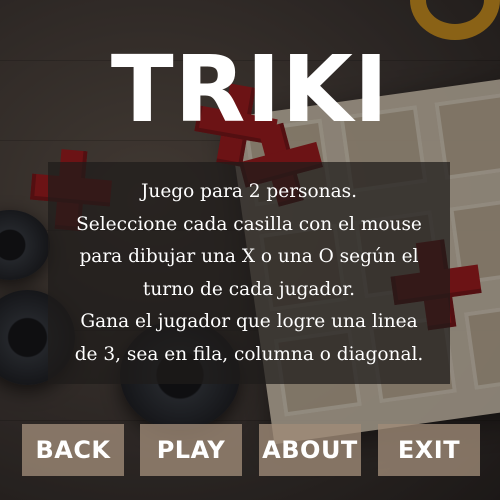 Image resolution: width=500 pixels, height=500 pixels. What do you see at coordinates (249, 256) in the screenshot?
I see `instruction-line: para dibujar una X o una O según el` at bounding box center [249, 256].